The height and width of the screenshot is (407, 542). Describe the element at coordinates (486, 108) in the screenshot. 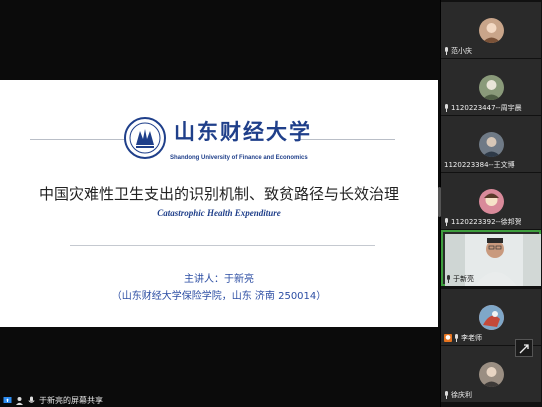

I see `participant-name: 1120223447--周宇晨` at that location.